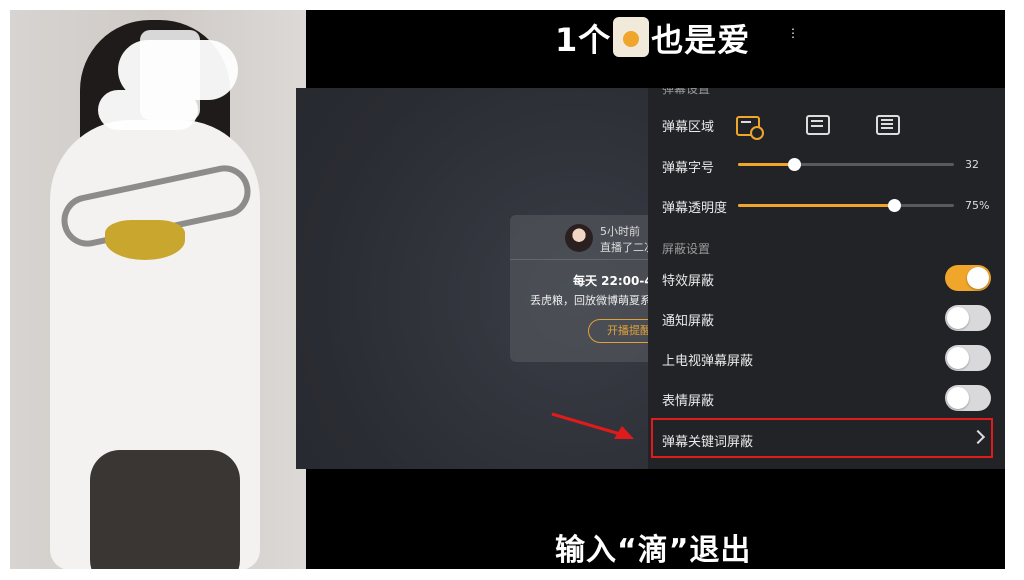 This screenshot has width=1024, height=580. Describe the element at coordinates (708, 442) in the screenshot. I see `keyword-block-label: 弹幕关键词屏蔽` at that location.